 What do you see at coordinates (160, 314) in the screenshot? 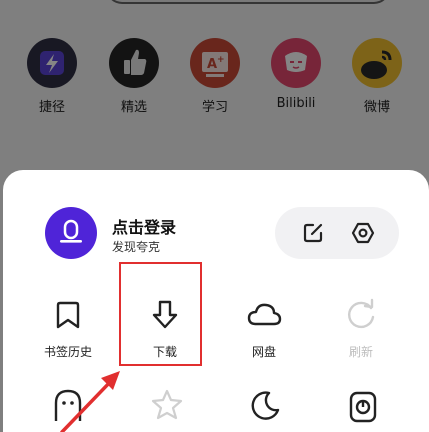
I see `download-highlight-box` at bounding box center [160, 314].